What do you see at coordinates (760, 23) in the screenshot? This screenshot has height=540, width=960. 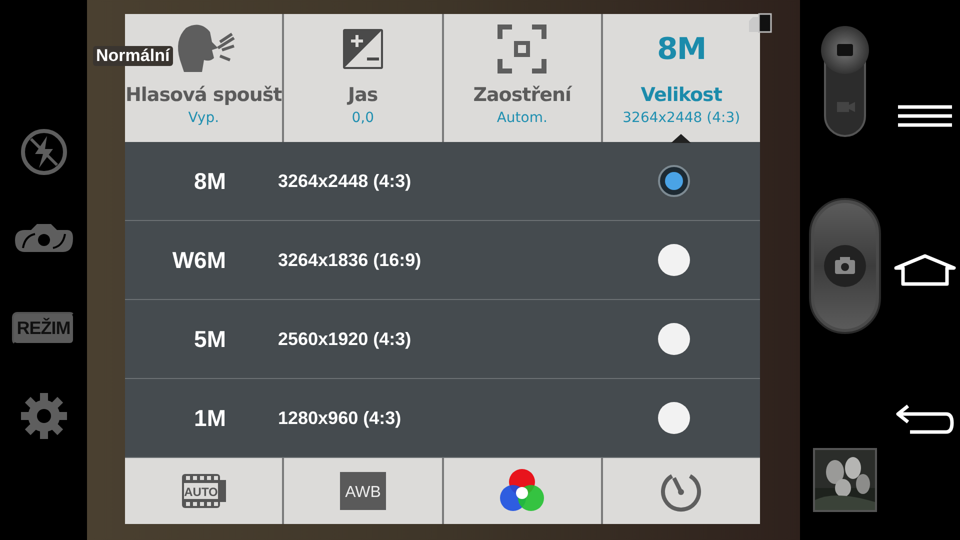 I see `storage-icon` at bounding box center [760, 23].